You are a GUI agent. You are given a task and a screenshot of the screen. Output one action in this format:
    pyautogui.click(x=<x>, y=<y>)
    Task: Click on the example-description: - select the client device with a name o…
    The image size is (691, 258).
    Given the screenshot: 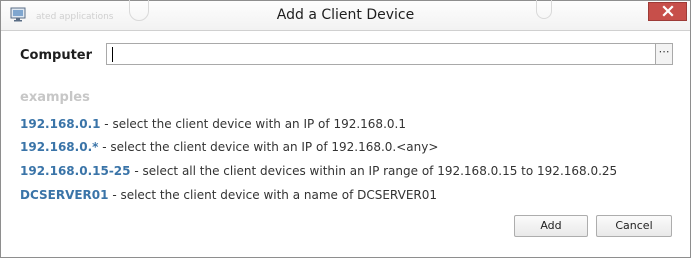 What is the action you would take?
    pyautogui.click(x=273, y=195)
    